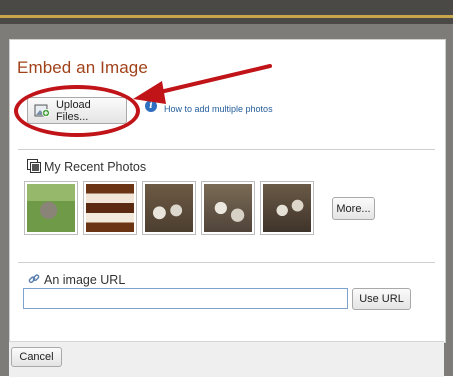 This screenshot has height=377, width=453. What do you see at coordinates (202, 84) in the screenshot?
I see `annotation-arrow` at bounding box center [202, 84].